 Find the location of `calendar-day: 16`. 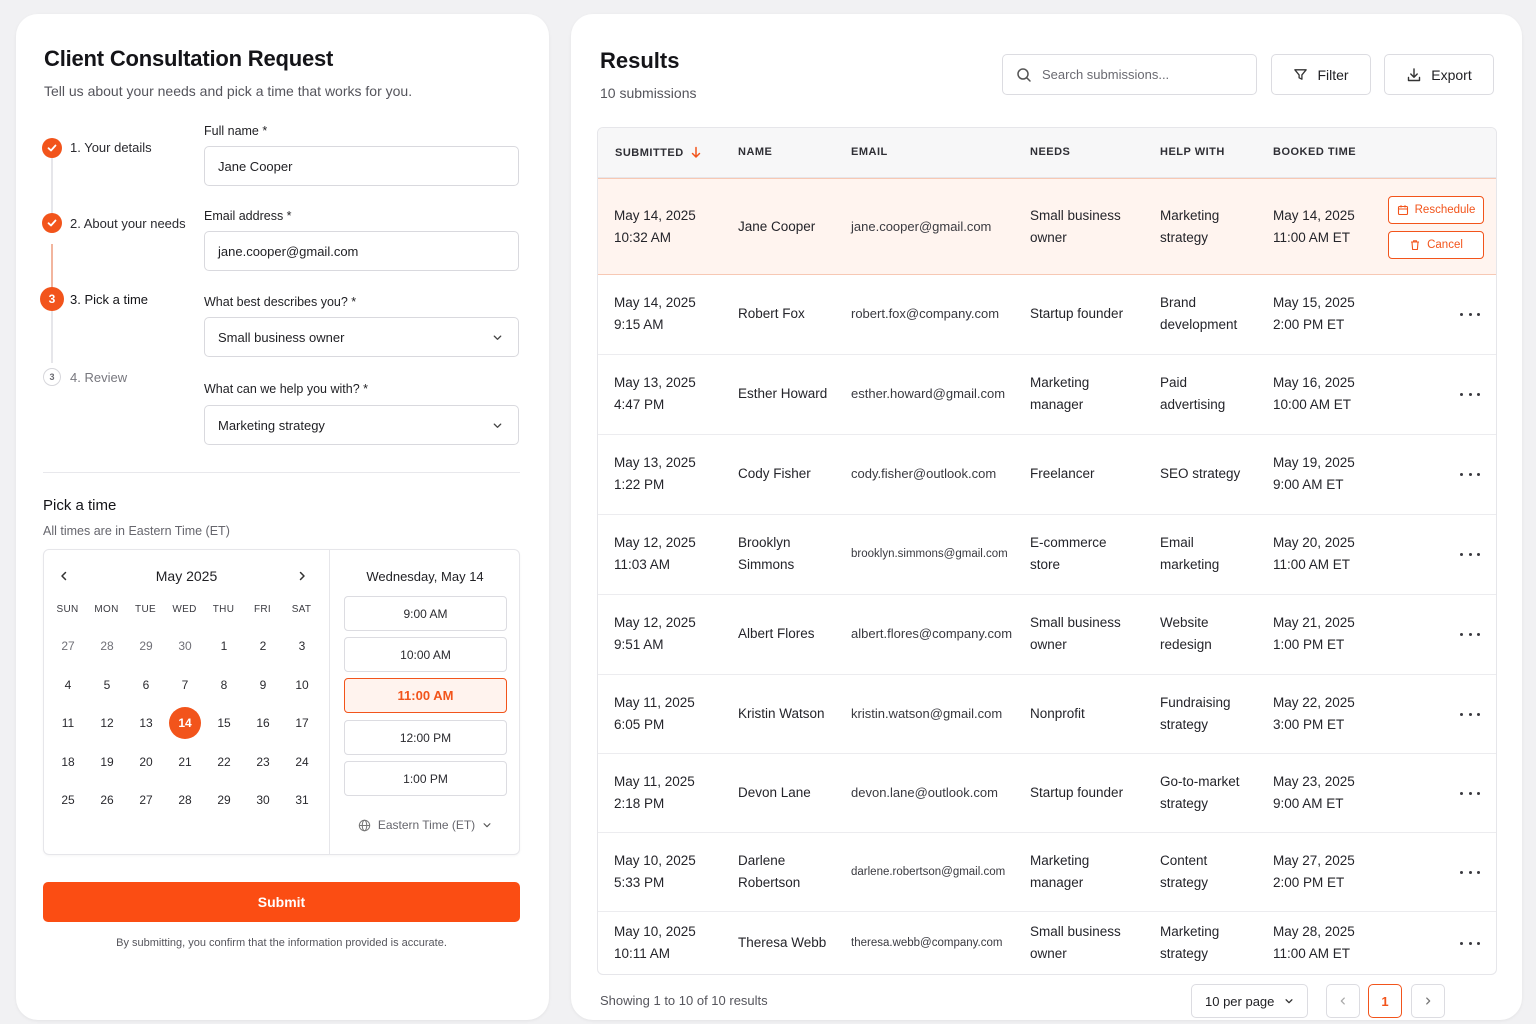

calendar-day: 16 is located at coordinates (263, 723).